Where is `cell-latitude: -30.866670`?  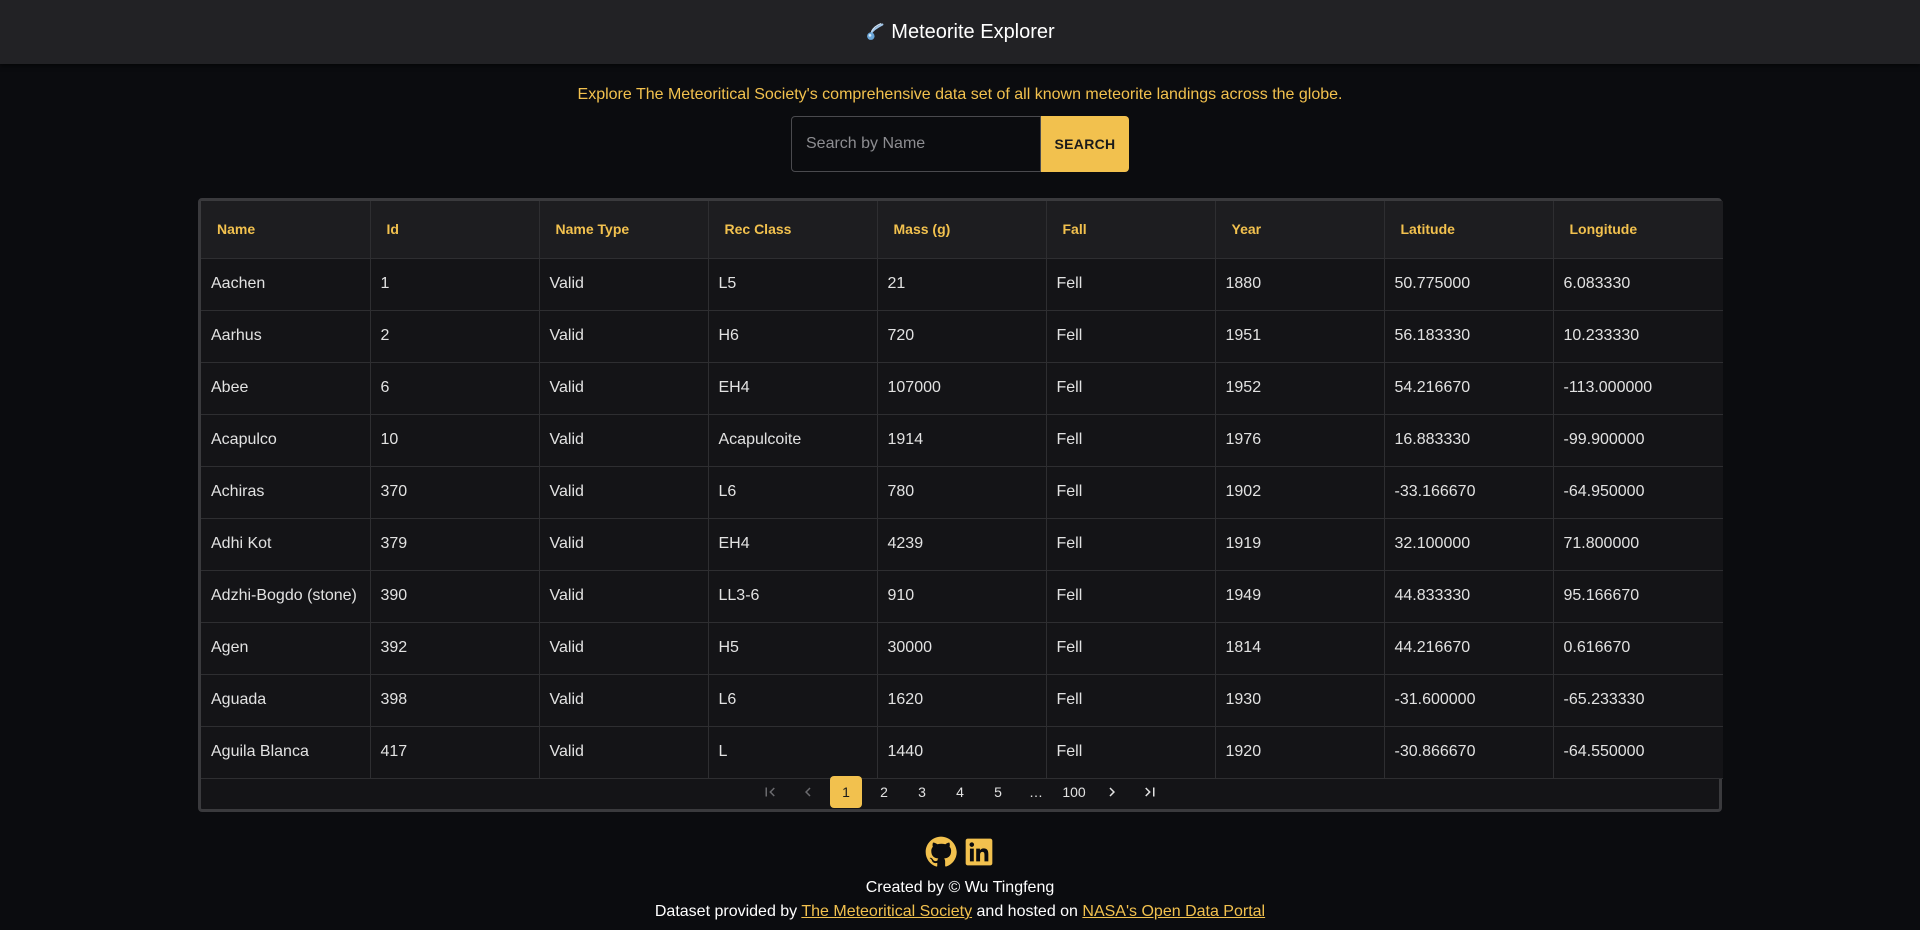 cell-latitude: -30.866670 is located at coordinates (1469, 752).